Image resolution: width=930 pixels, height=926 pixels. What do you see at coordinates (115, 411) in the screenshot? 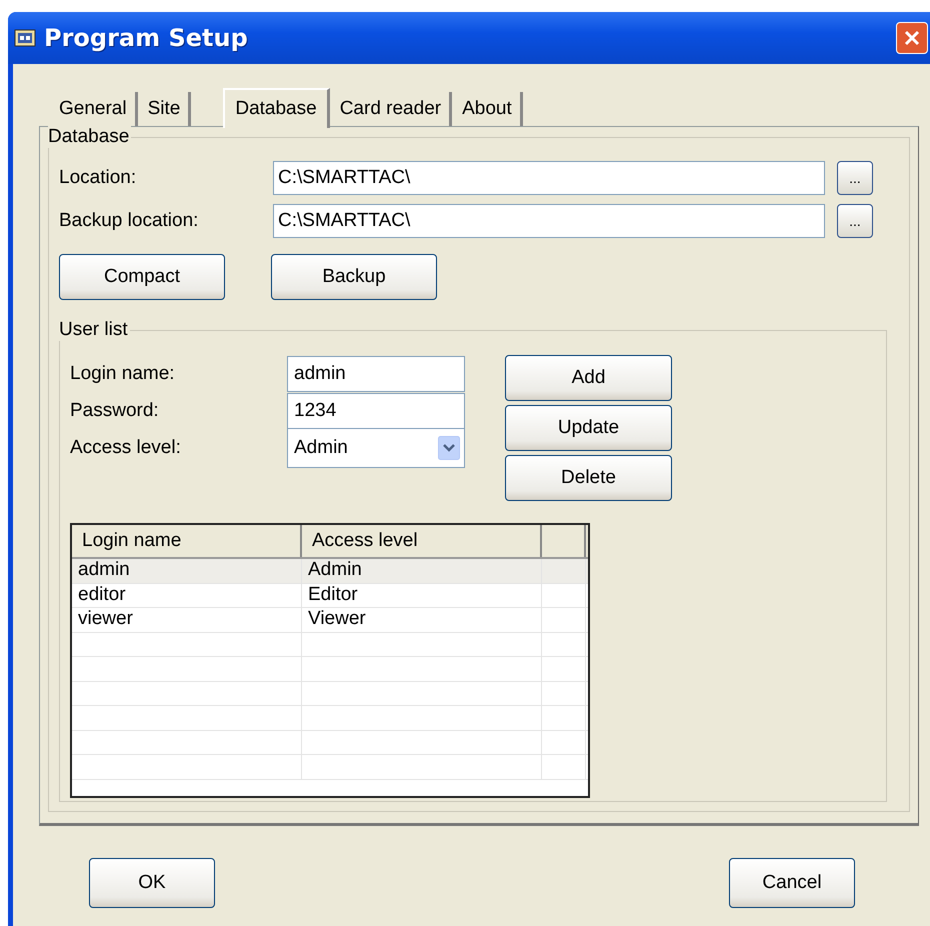
I see `field-label: Password:` at bounding box center [115, 411].